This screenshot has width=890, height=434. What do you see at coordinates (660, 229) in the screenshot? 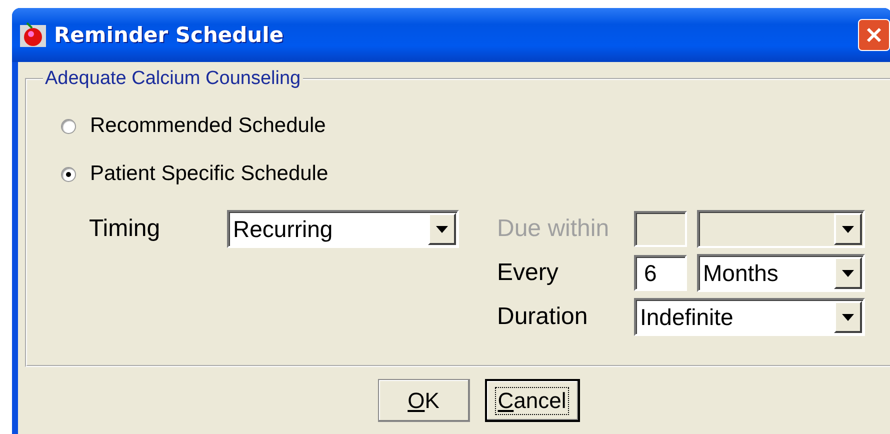
I see `number-field` at bounding box center [660, 229].